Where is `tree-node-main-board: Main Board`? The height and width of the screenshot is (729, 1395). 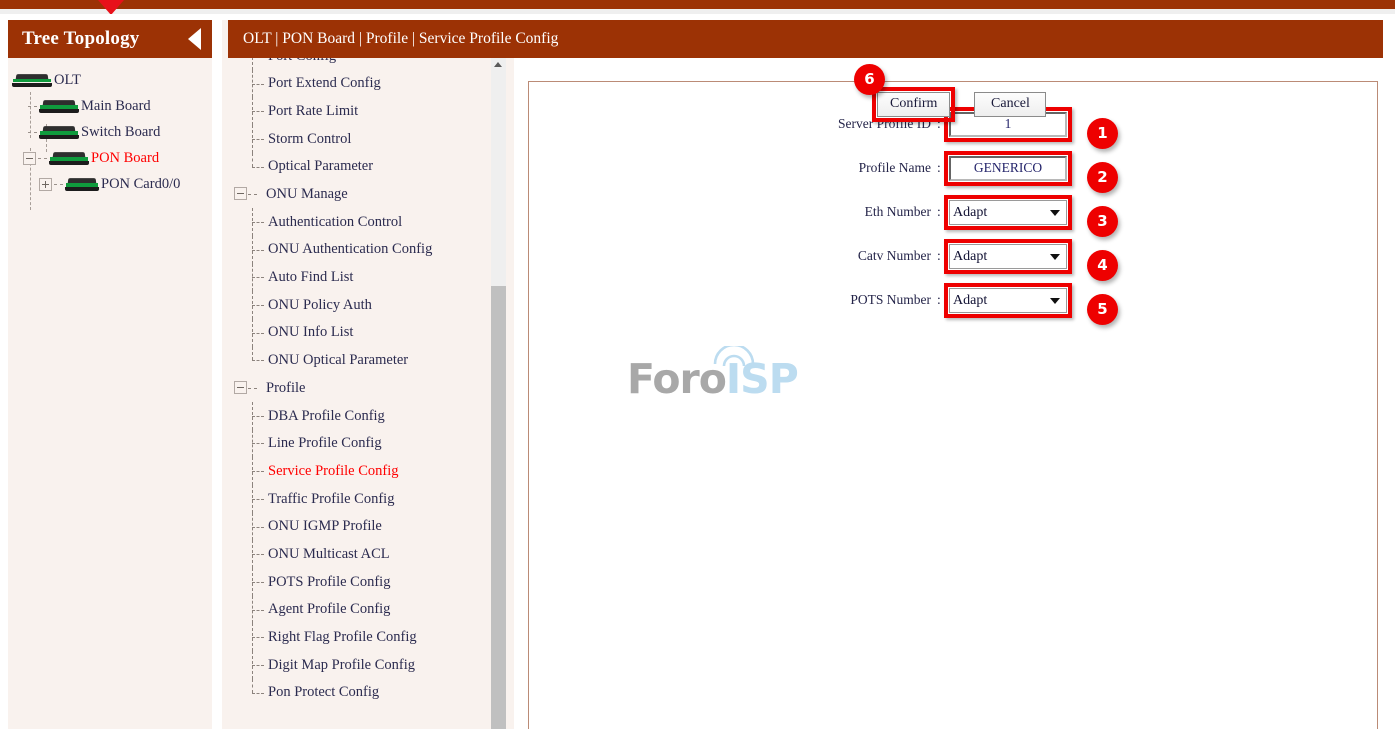
tree-node-main-board: Main Board is located at coordinates (110, 106).